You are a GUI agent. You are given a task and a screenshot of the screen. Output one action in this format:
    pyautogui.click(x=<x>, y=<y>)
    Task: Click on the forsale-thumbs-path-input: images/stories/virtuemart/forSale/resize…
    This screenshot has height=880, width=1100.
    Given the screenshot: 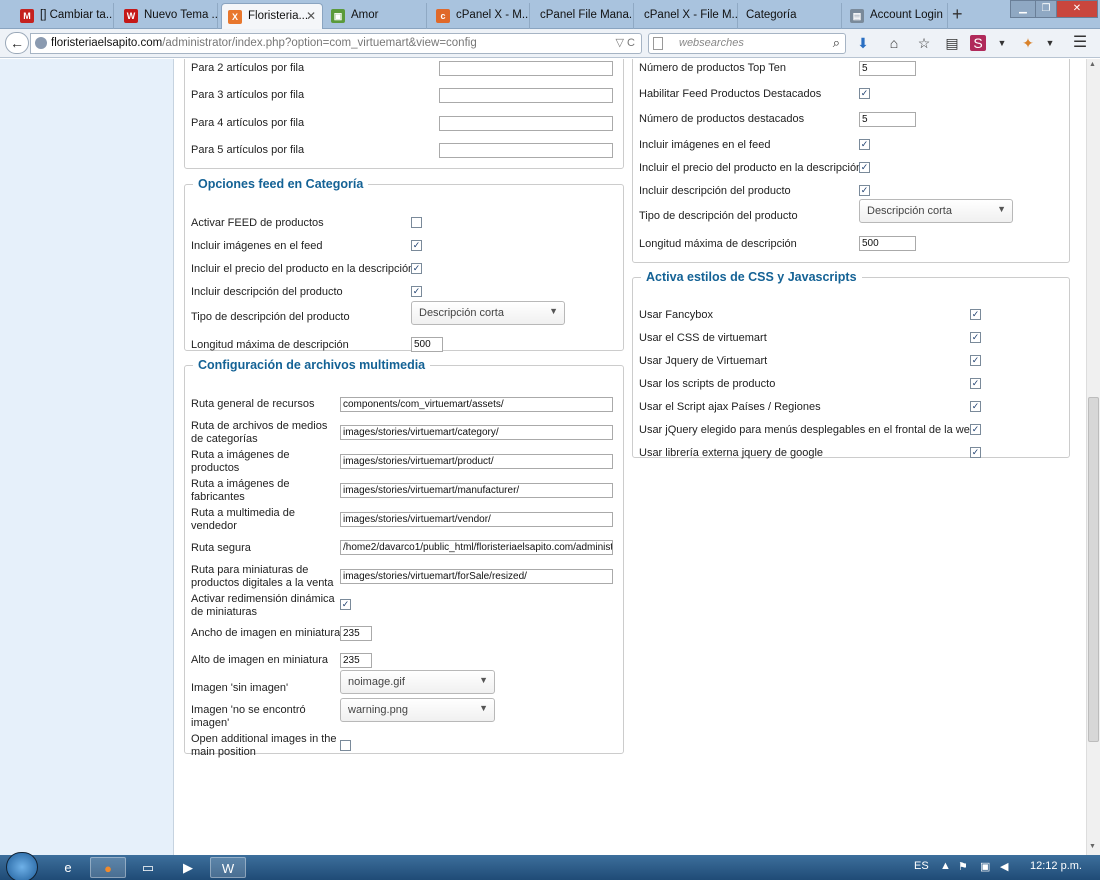 What is the action you would take?
    pyautogui.click(x=476, y=576)
    